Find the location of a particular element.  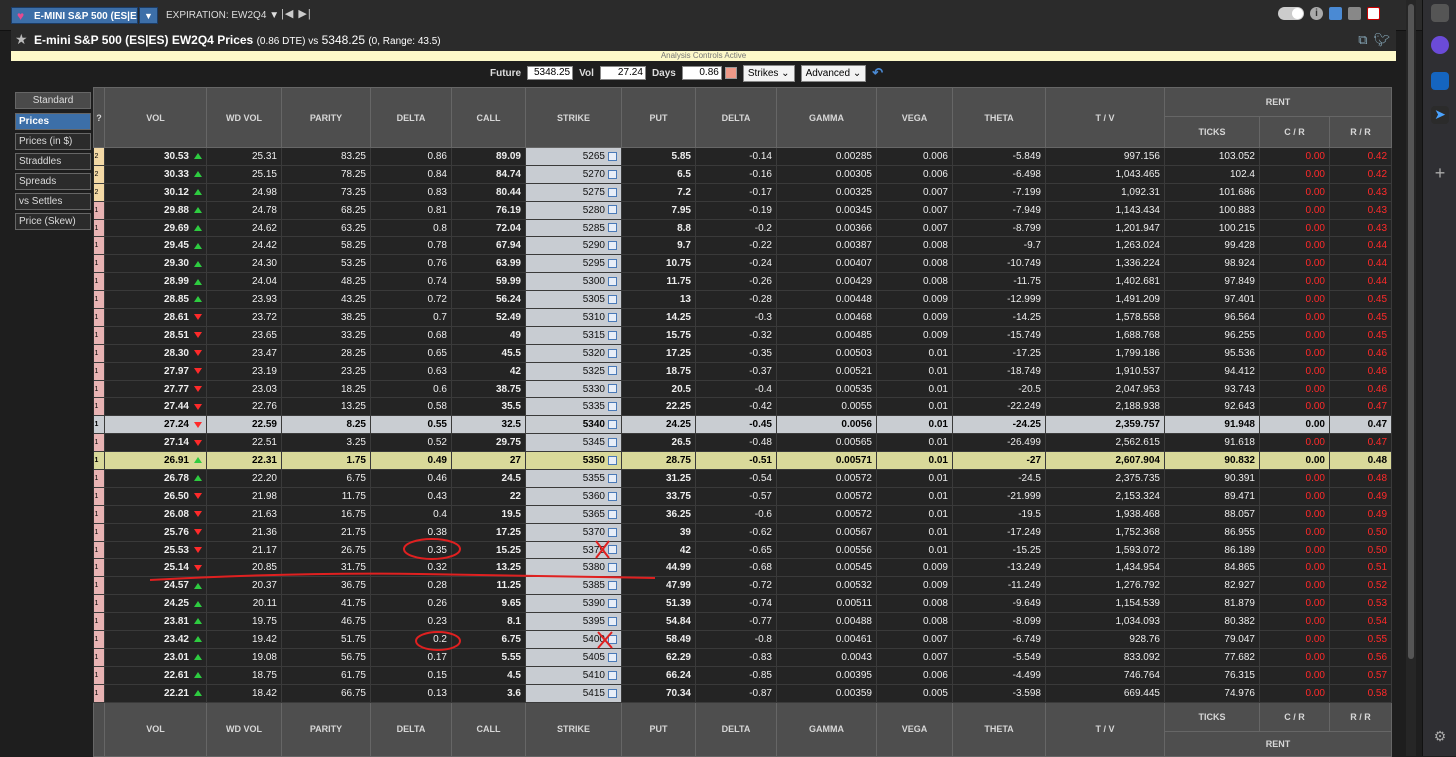

col-put-delta: DELTA is located at coordinates (736, 117).